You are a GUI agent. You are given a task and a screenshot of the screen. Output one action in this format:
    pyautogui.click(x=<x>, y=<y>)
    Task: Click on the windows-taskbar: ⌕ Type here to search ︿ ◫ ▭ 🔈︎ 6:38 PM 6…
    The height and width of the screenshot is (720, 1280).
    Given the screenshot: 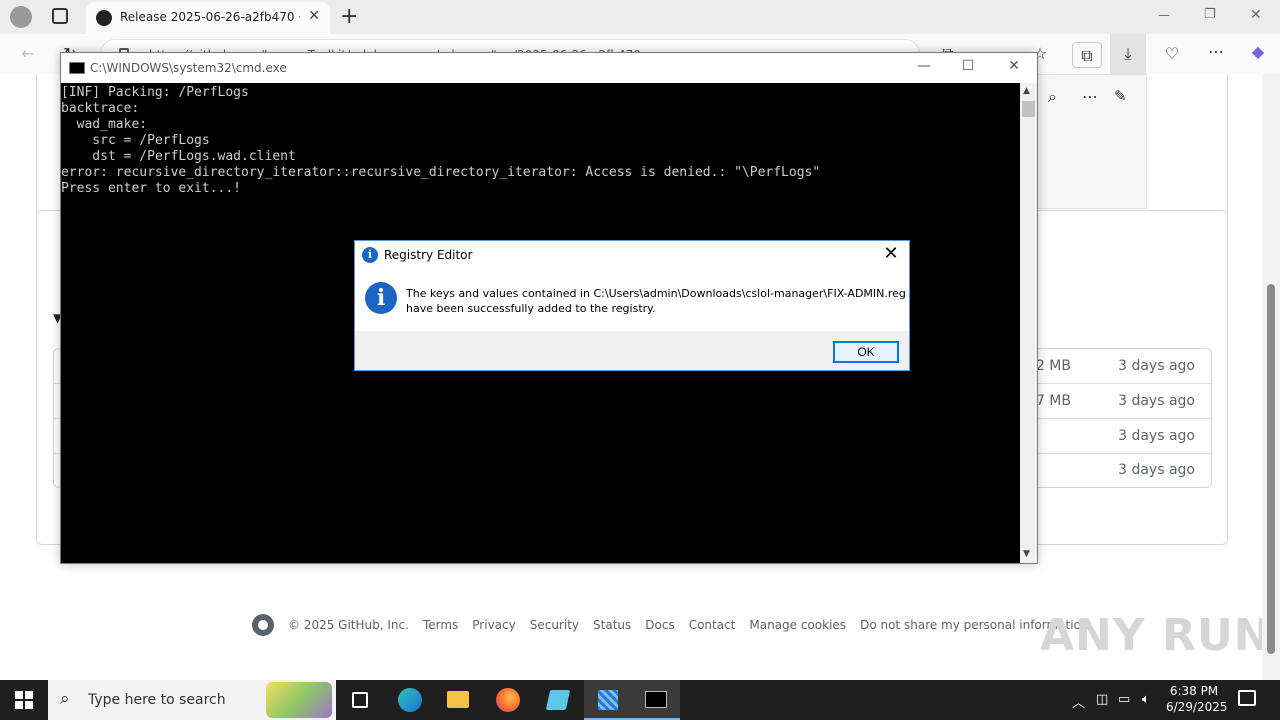 What is the action you would take?
    pyautogui.click(x=640, y=700)
    